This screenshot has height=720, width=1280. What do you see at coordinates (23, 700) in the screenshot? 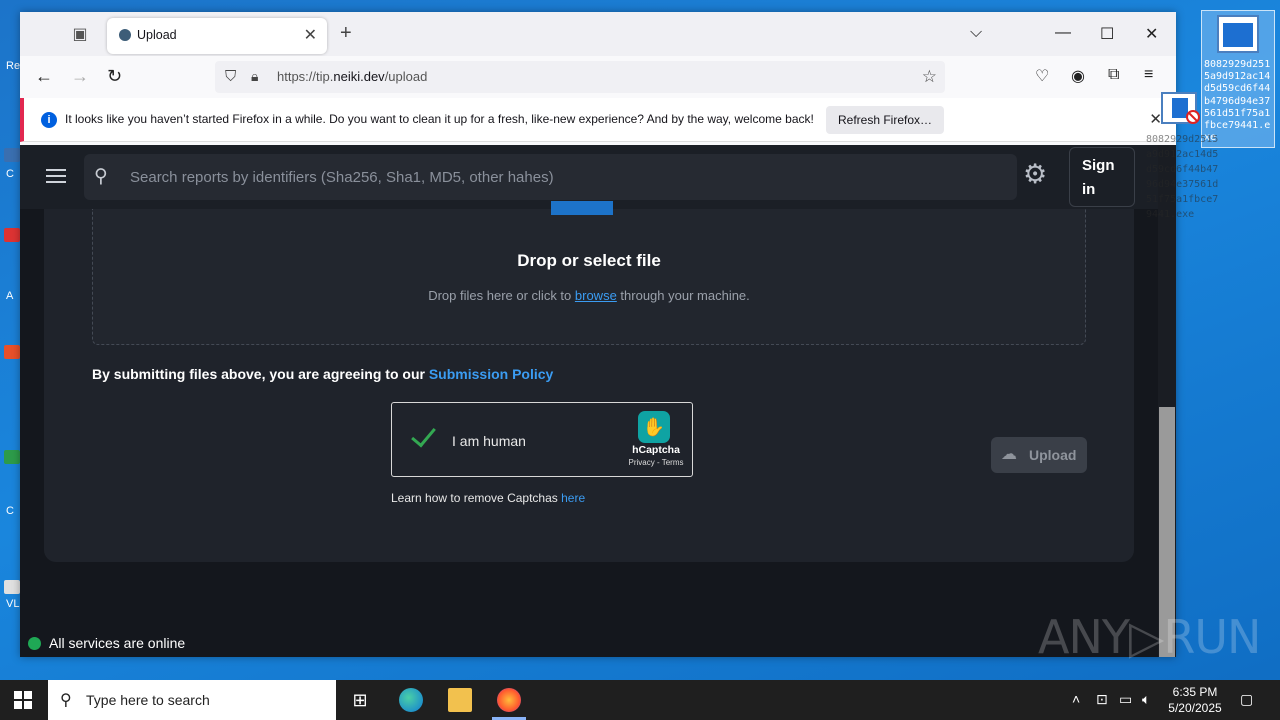
I see `windows-start-icon` at bounding box center [23, 700].